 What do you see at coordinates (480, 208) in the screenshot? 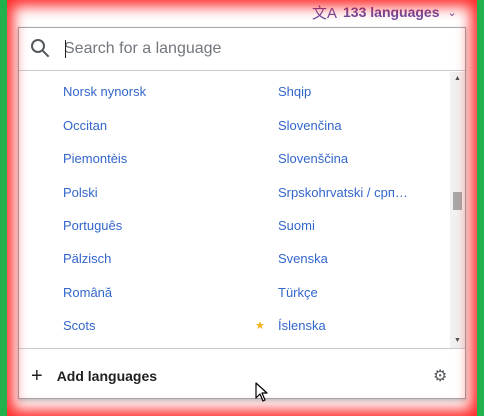
I see `window-border-right` at bounding box center [480, 208].